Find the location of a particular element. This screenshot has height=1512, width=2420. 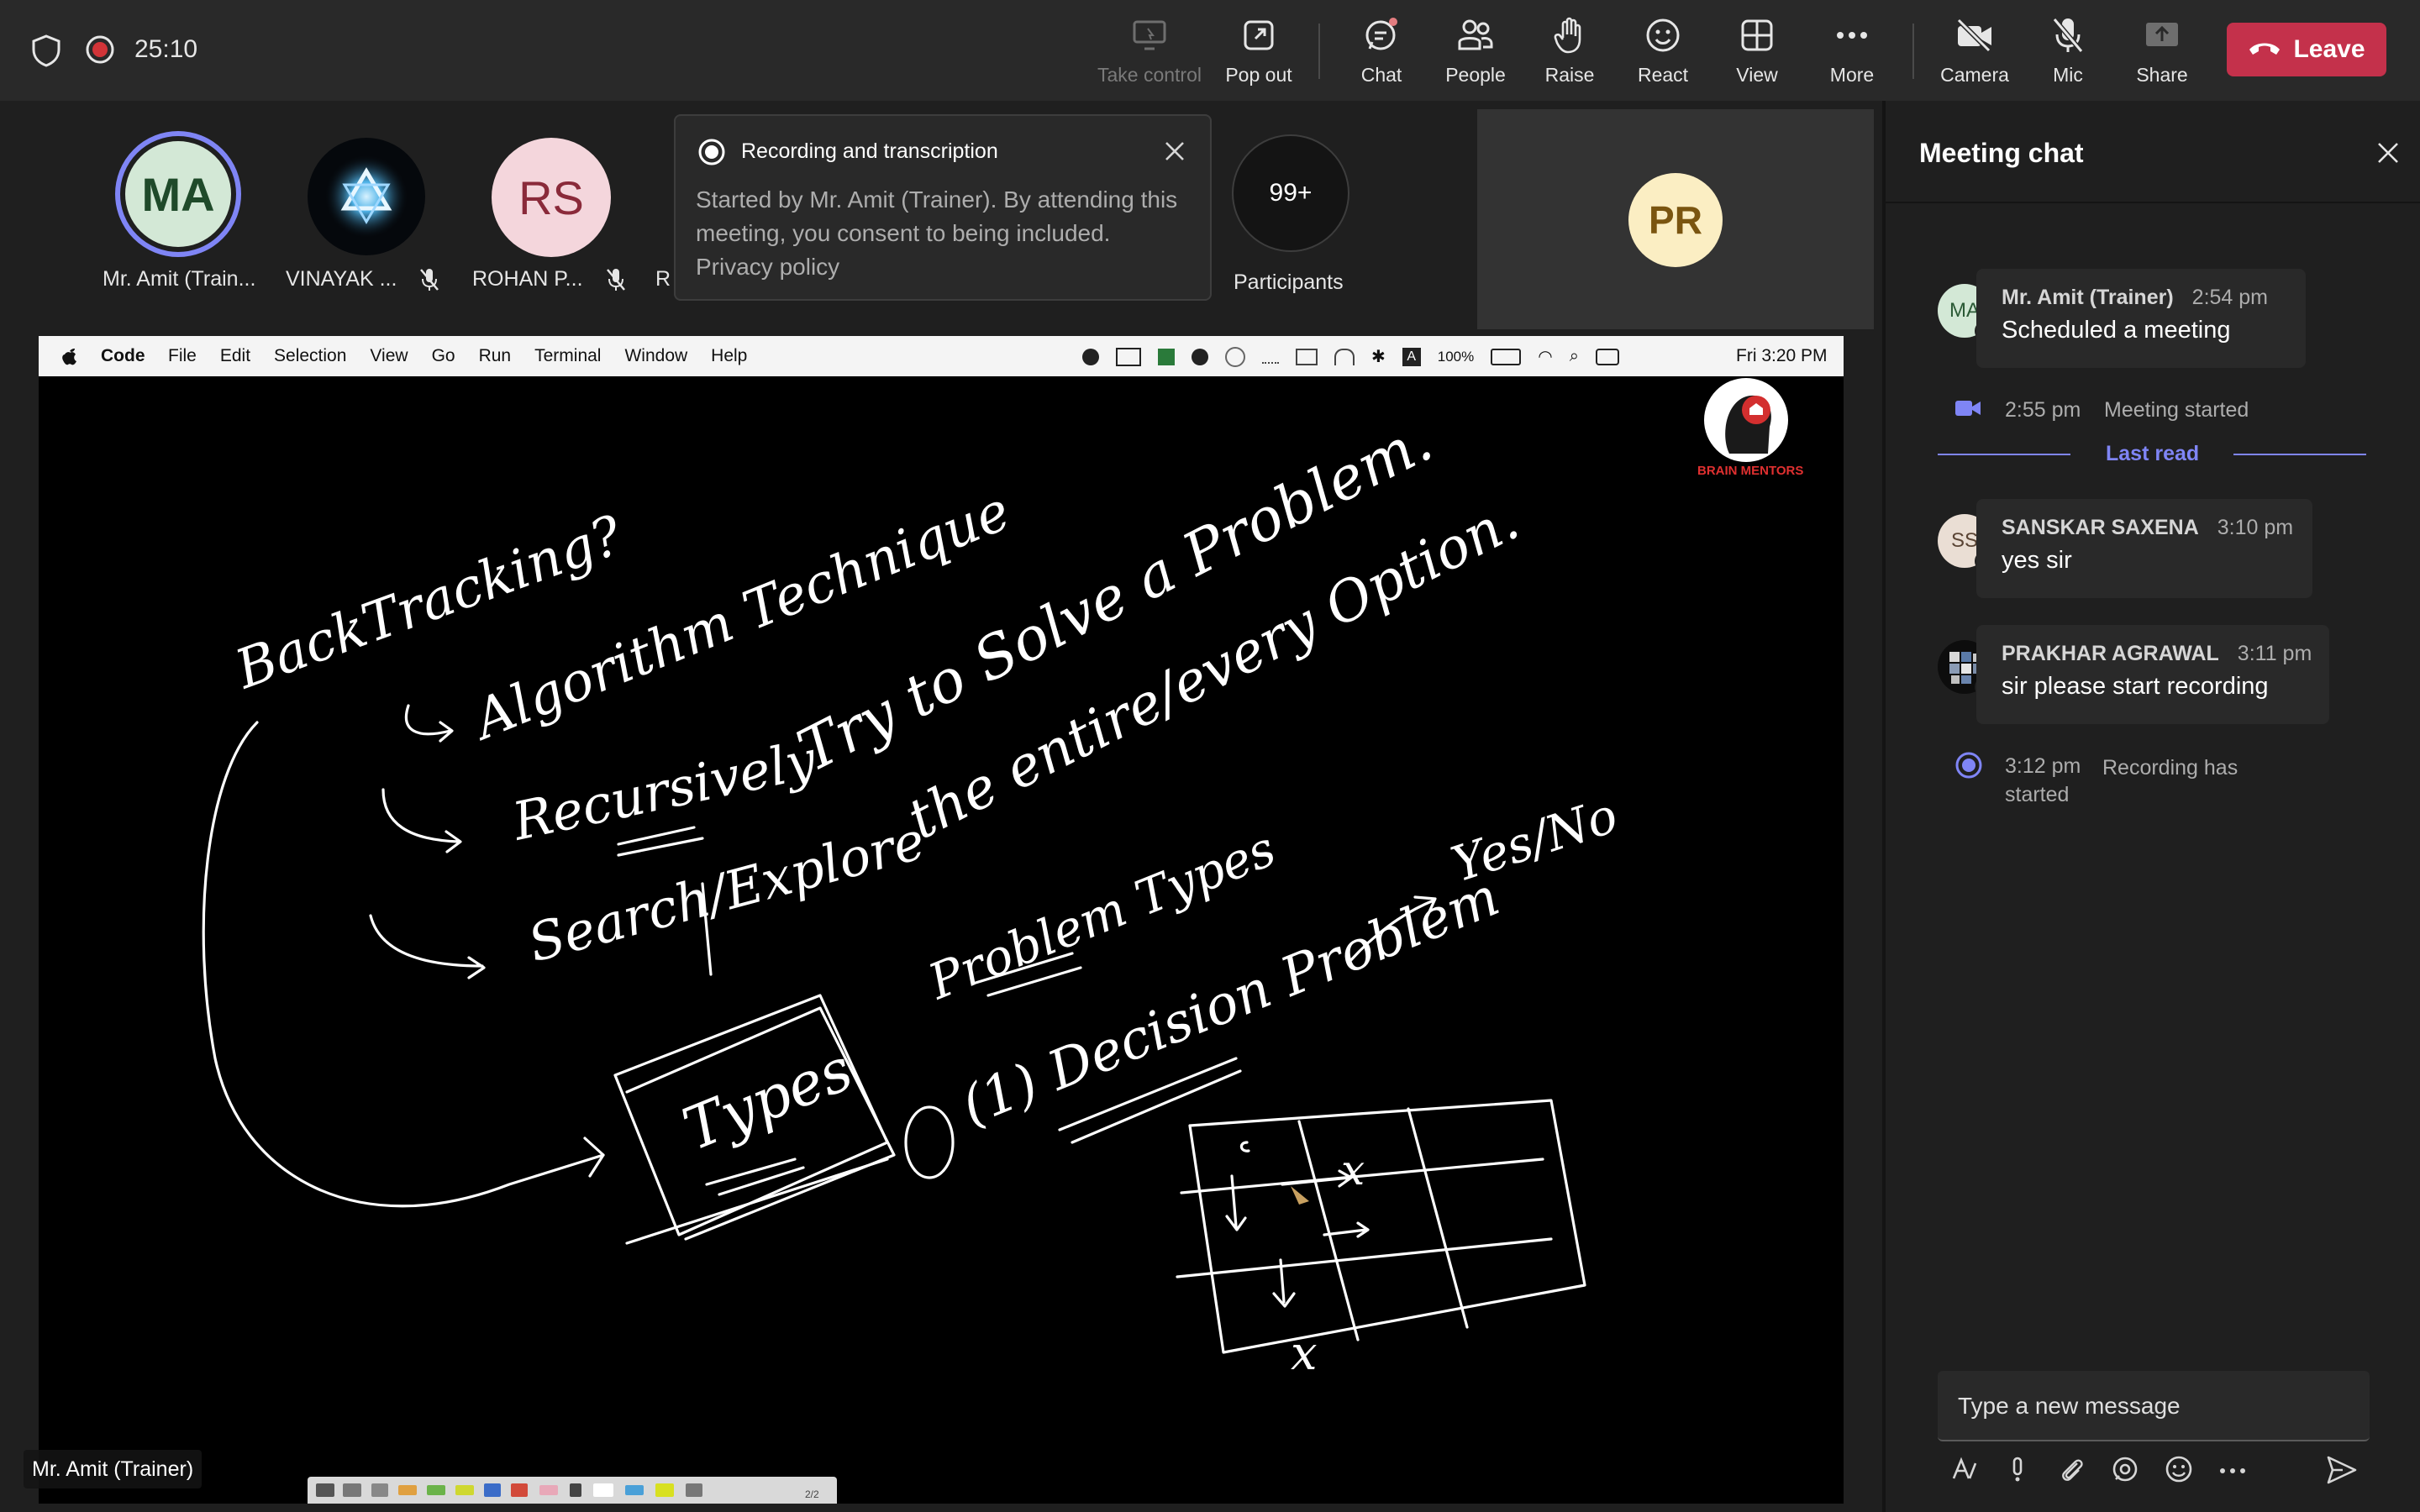

menu-go: Go is located at coordinates (443, 356).